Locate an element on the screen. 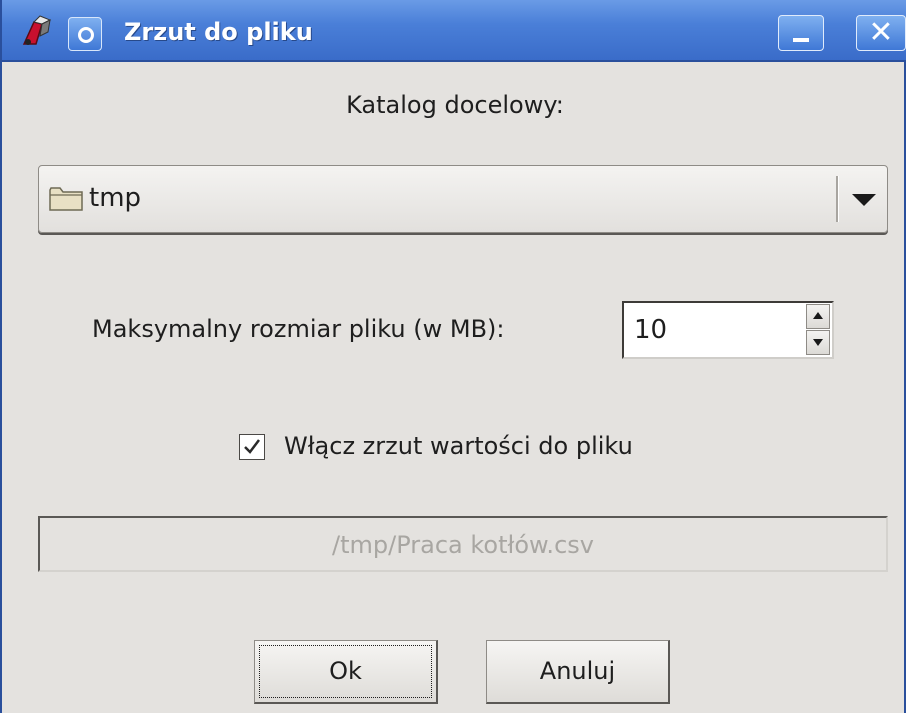  close-button: ✕ is located at coordinates (881, 33).